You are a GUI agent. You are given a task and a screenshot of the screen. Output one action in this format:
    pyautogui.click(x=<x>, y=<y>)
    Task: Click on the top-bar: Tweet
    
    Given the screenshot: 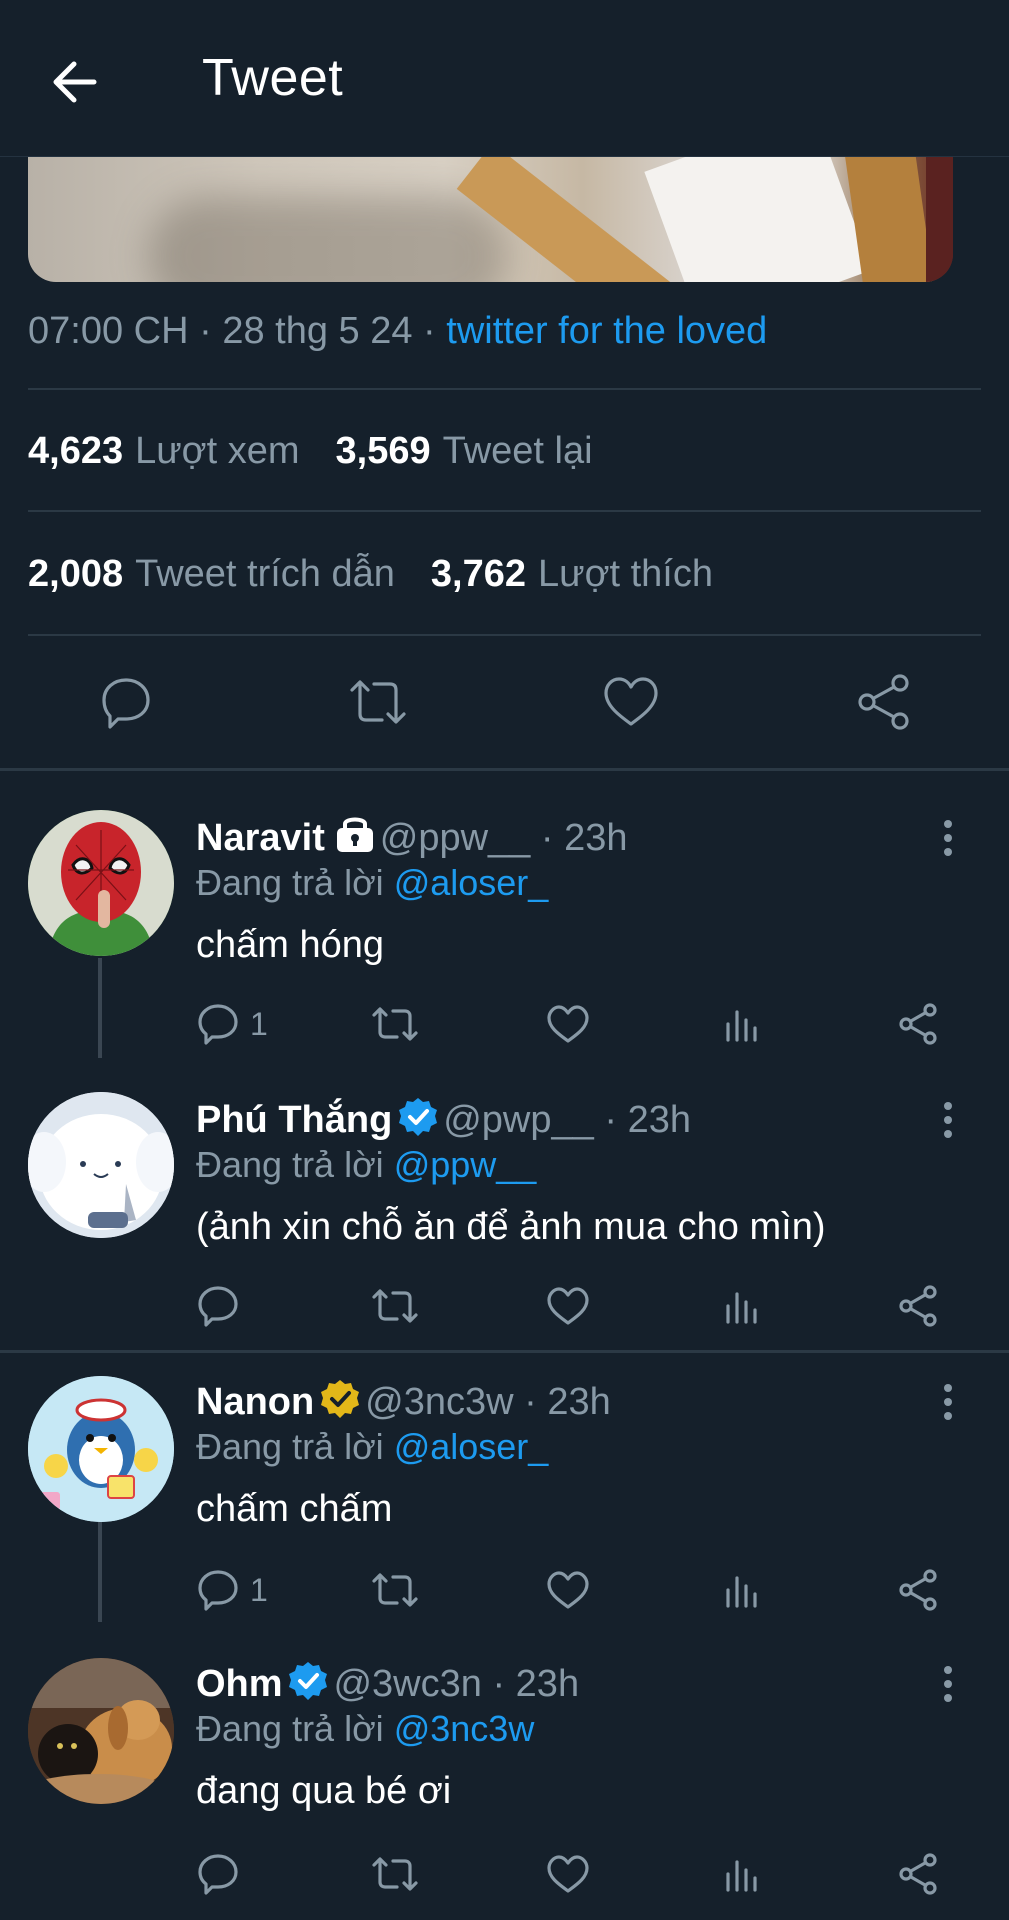 What is the action you would take?
    pyautogui.click(x=504, y=78)
    